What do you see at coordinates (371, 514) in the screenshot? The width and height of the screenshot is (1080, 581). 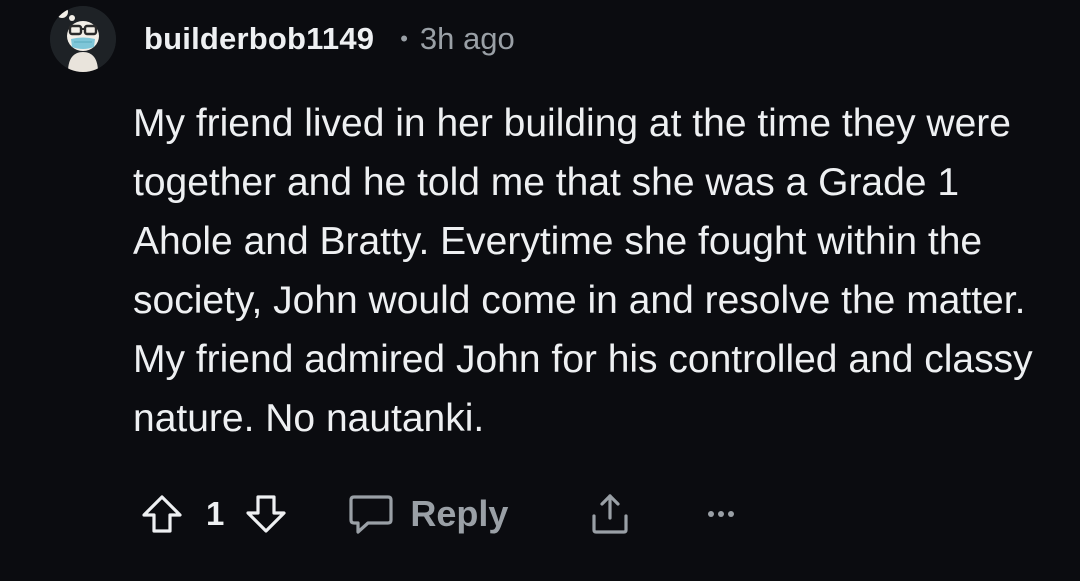 I see `speech-bubble-icon` at bounding box center [371, 514].